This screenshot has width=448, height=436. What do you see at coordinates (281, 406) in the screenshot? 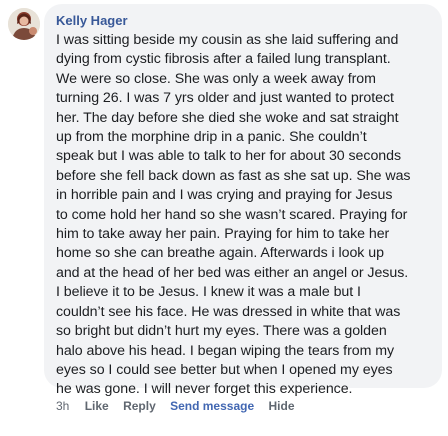
I see `hide-button: Hide` at bounding box center [281, 406].